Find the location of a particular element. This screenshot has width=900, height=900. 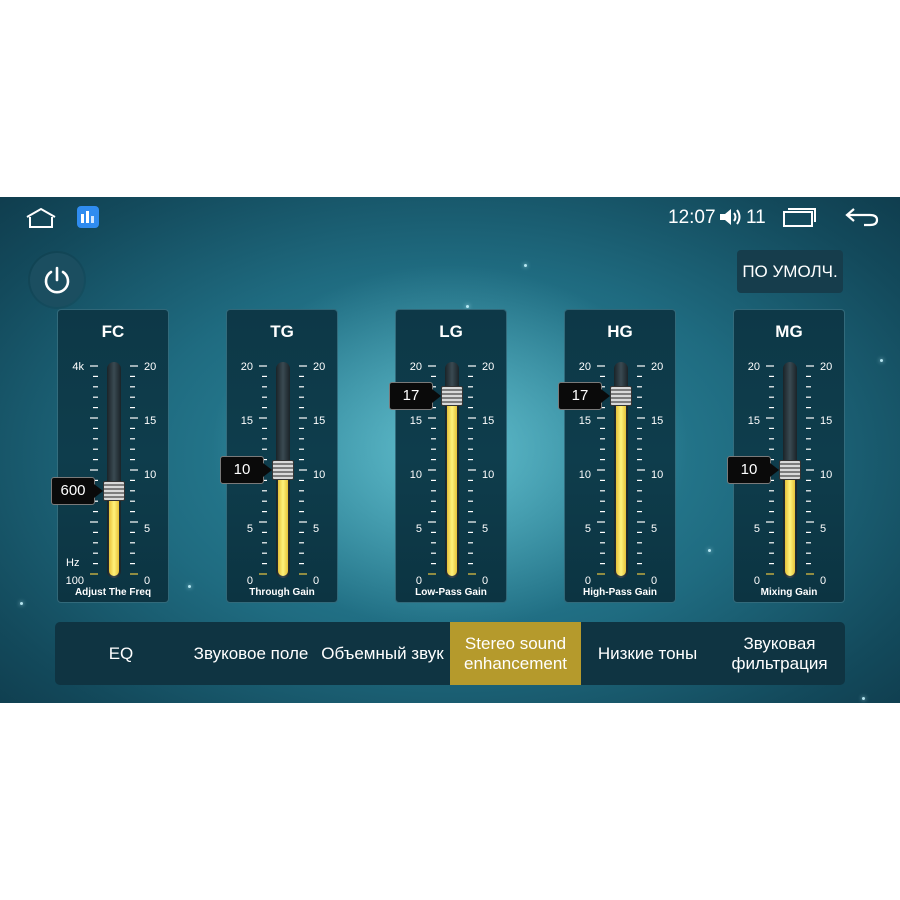

slider-caption: Low-Pass Gain is located at coordinates (451, 592).